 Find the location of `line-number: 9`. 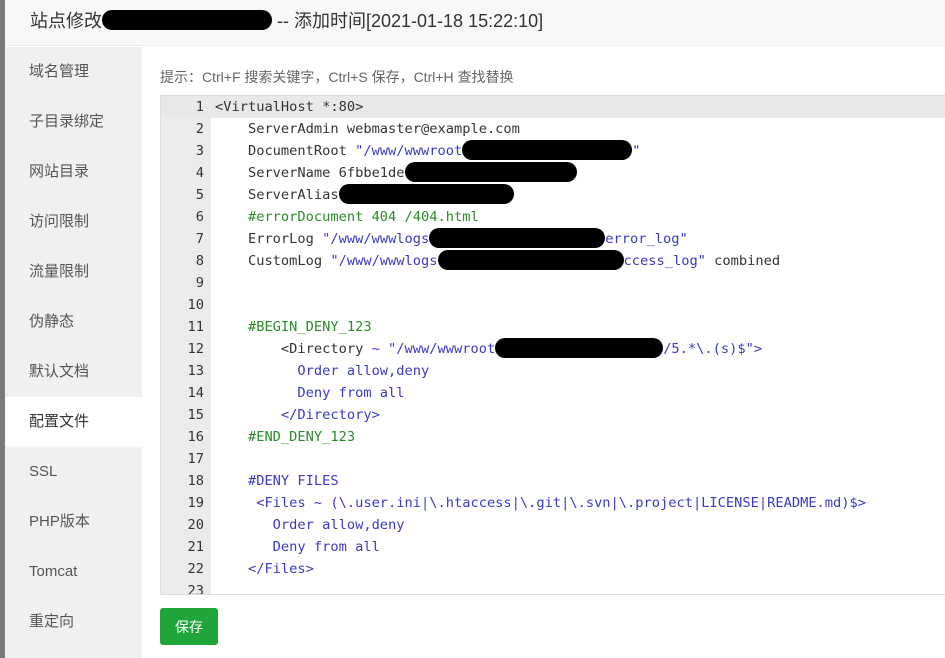

line-number: 9 is located at coordinates (199, 283).